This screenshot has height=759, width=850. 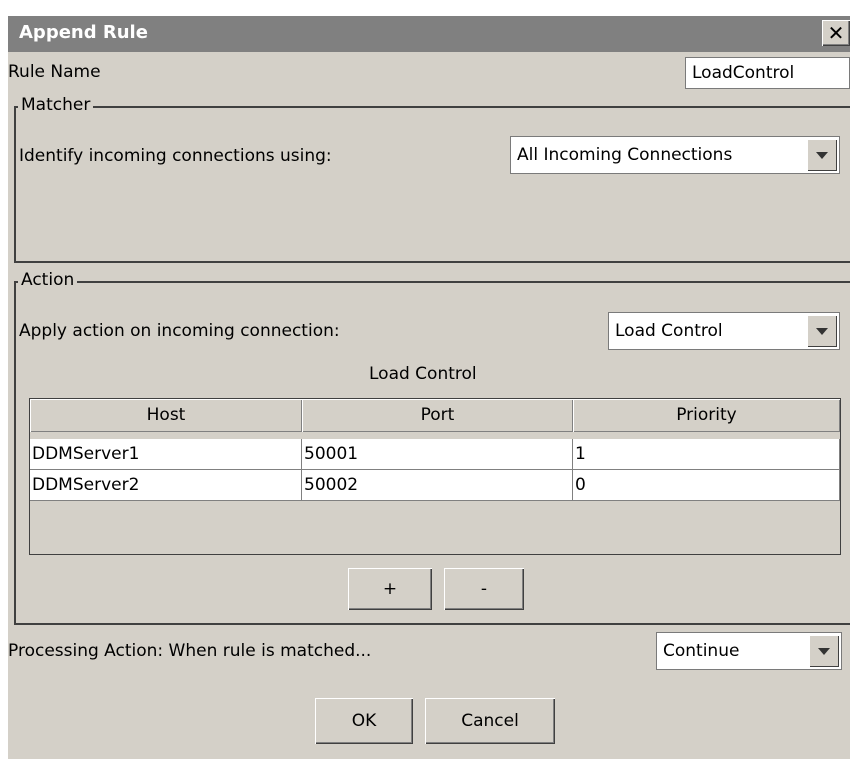 I want to click on table-cell-port: 50002, so click(x=437, y=485).